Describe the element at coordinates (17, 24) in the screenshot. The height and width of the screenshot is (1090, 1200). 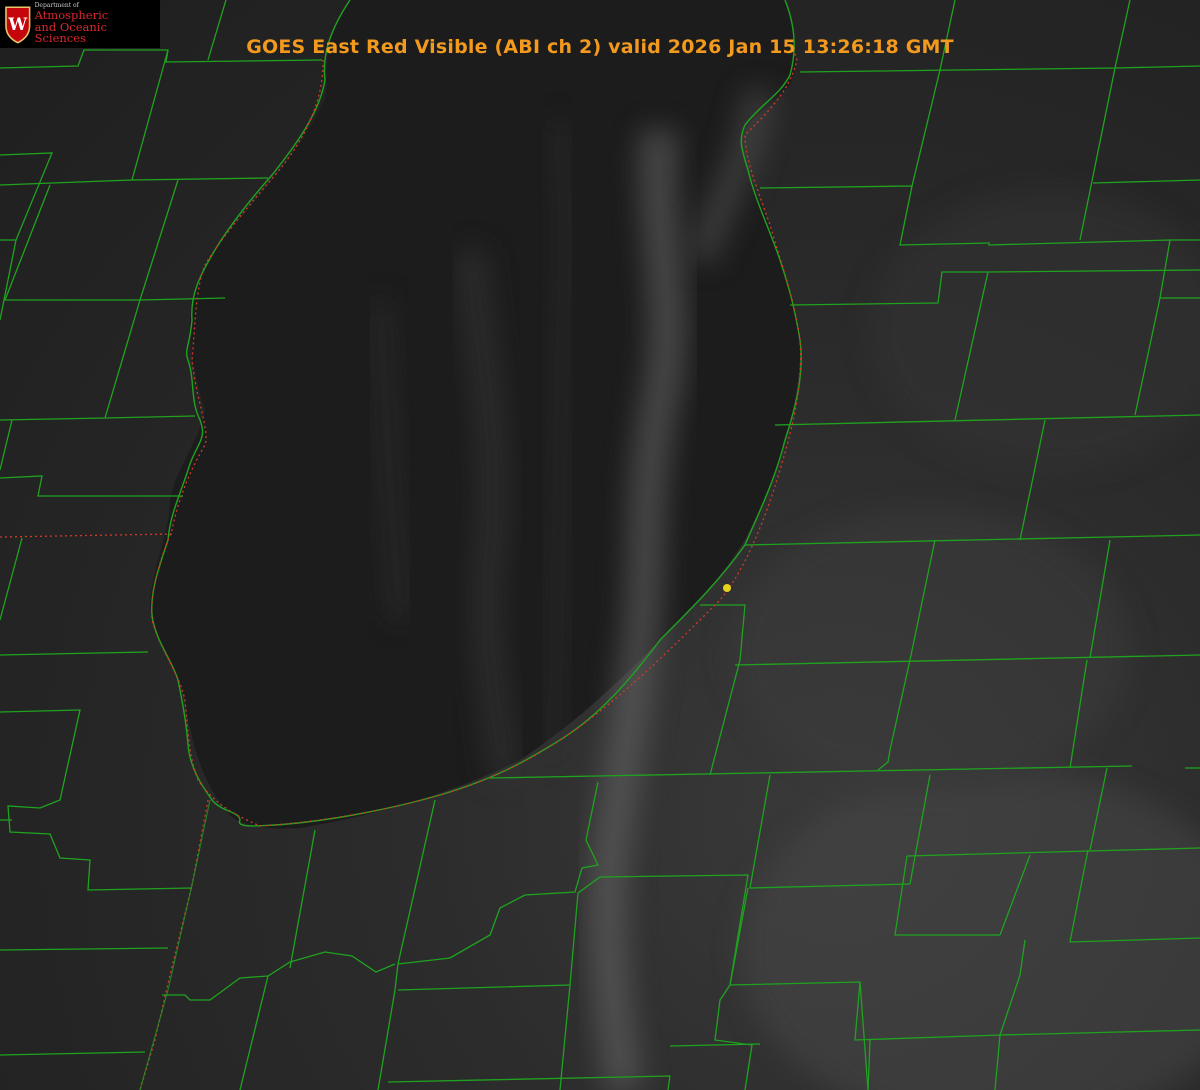
I see `crest-letter: W` at that location.